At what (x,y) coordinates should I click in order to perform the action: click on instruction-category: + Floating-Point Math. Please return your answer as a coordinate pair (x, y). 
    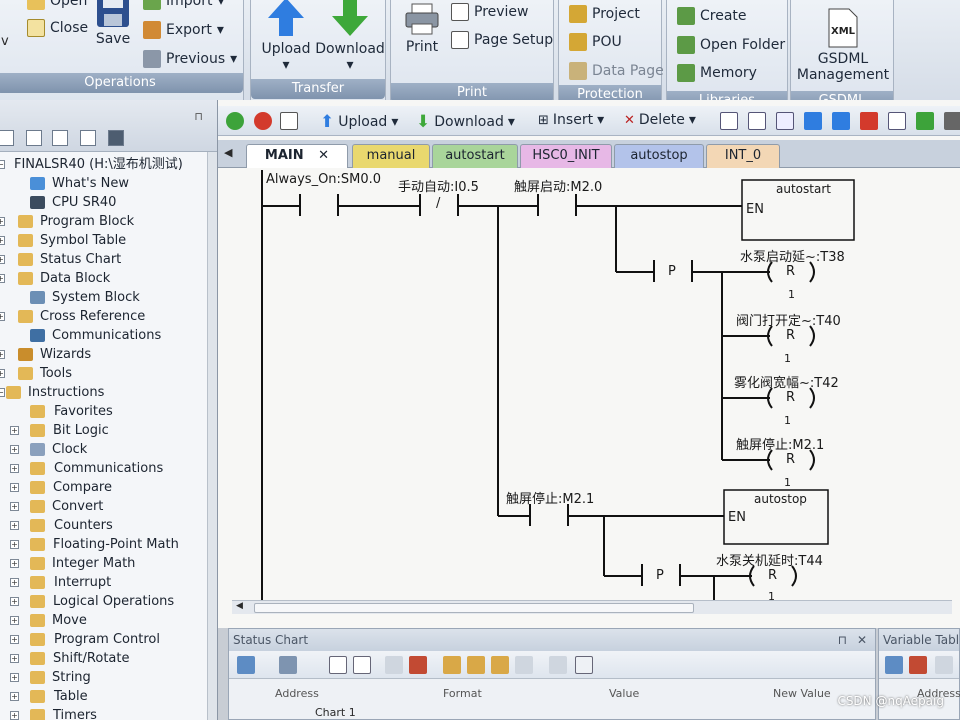
    Looking at the image, I should click on (103, 544).